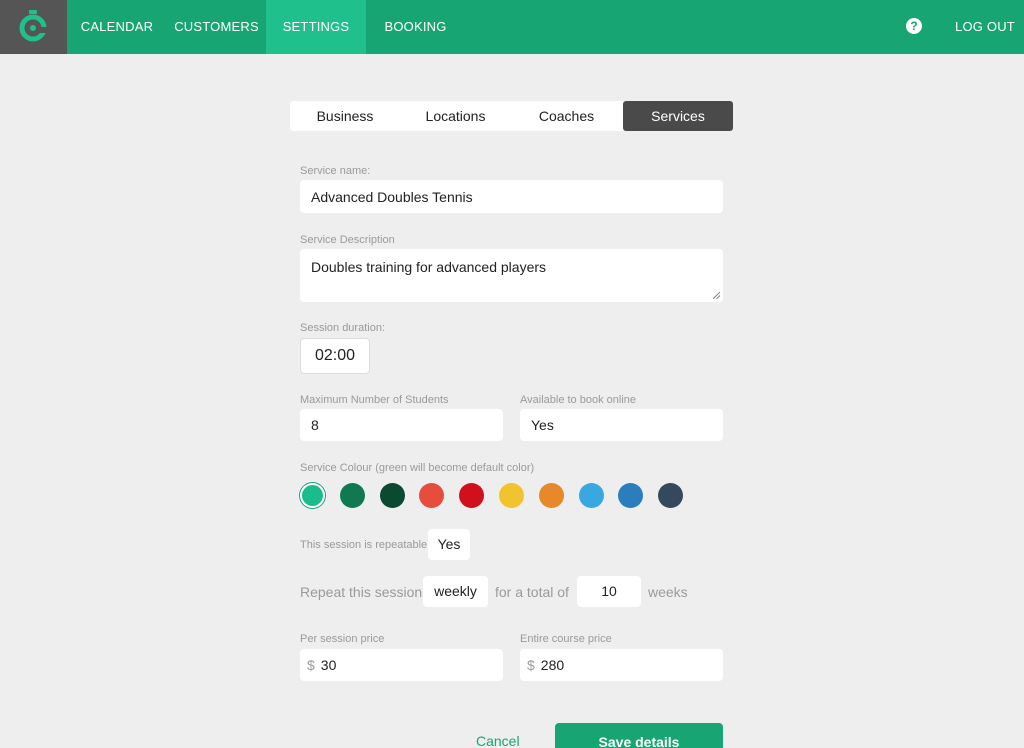 The height and width of the screenshot is (748, 1024). What do you see at coordinates (401, 425) in the screenshot?
I see `max-students-input: 8` at bounding box center [401, 425].